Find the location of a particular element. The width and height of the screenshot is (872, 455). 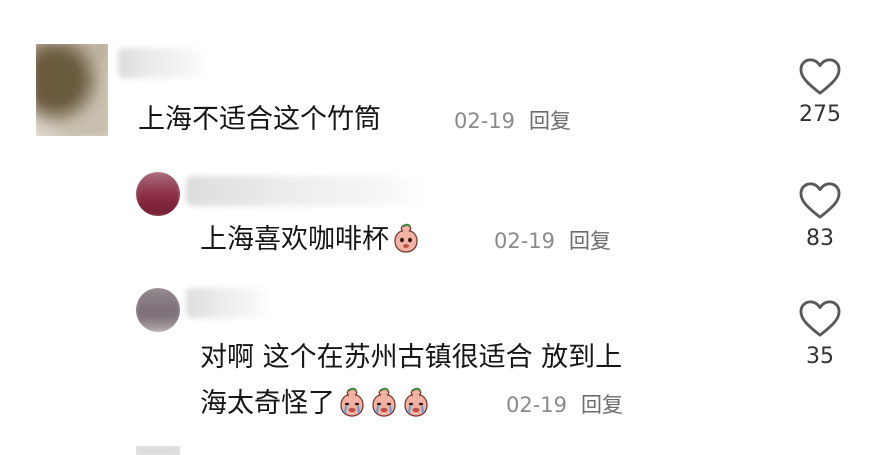

comment-text: 上海不适合这个竹筒 is located at coordinates (259, 119).